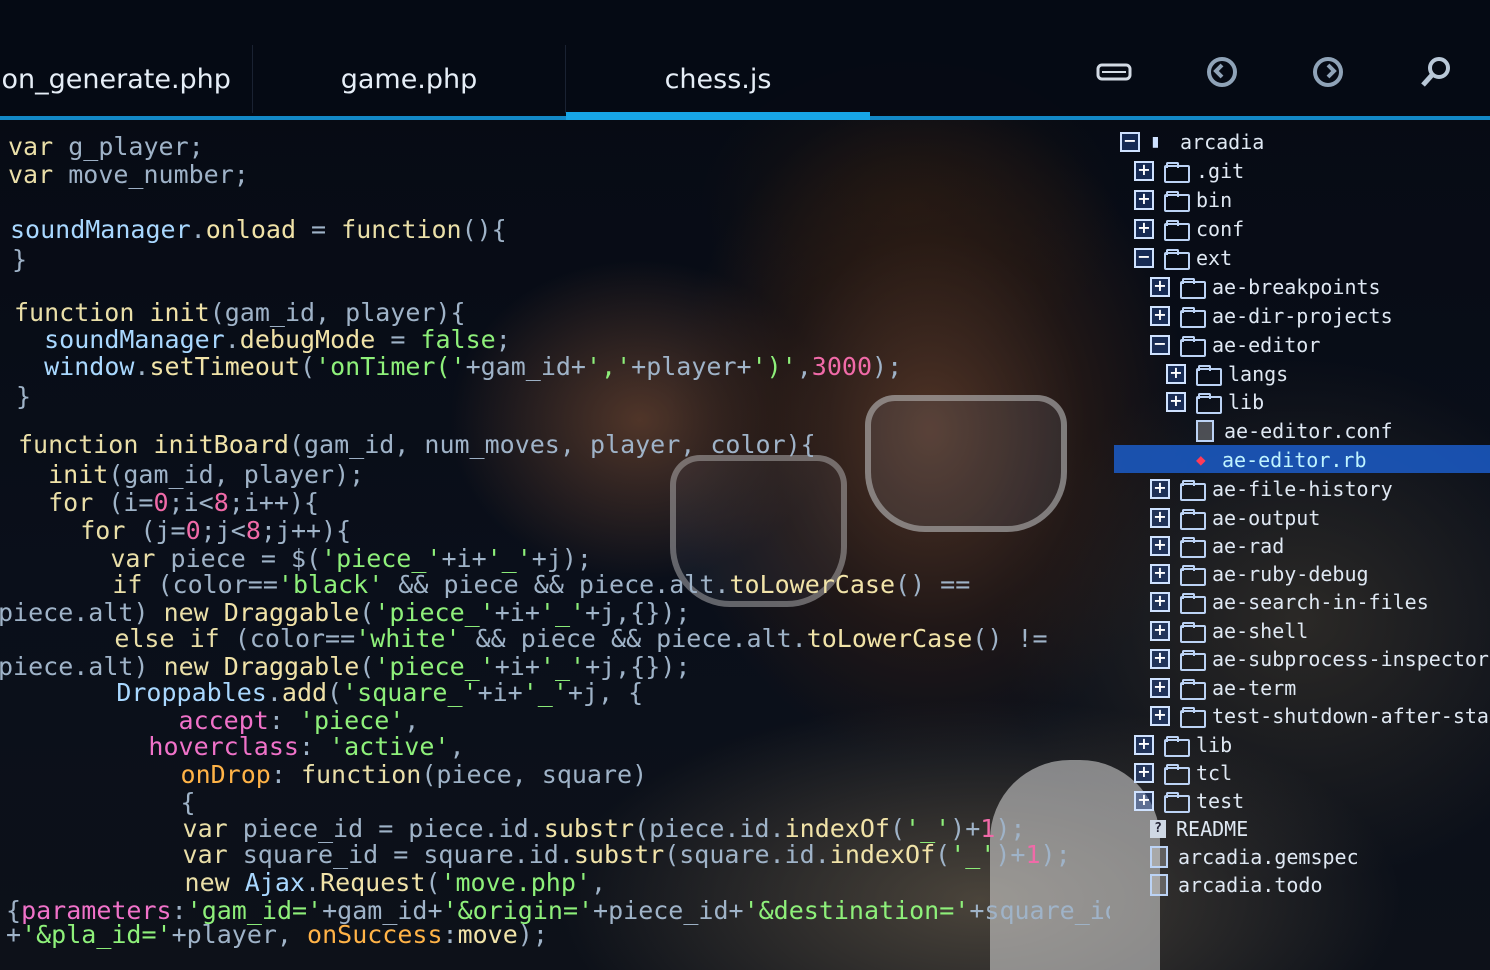 The image size is (1490, 970). What do you see at coordinates (556, 584) in the screenshot?
I see `code-token: && piece && piece.alt.` at bounding box center [556, 584].